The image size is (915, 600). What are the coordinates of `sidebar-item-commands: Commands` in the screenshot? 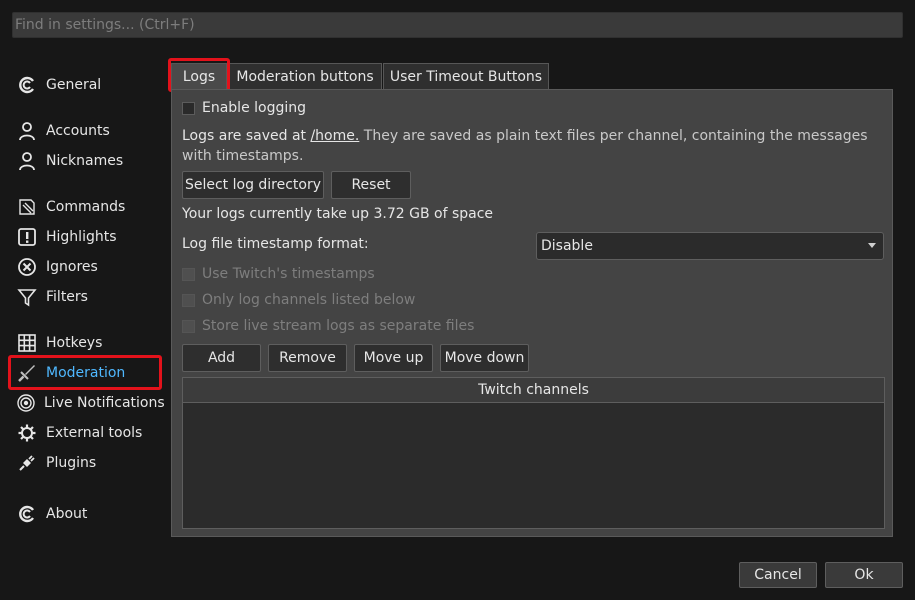 It's located at (87, 207).